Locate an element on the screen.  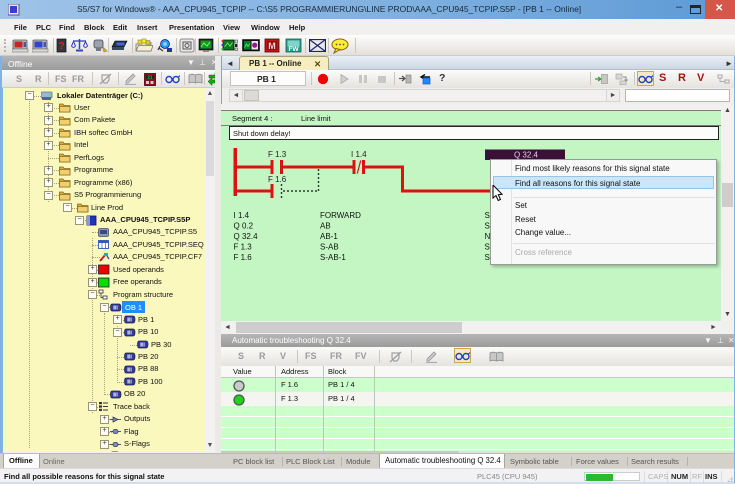
svg-text: AB is located at coordinates (325, 226).